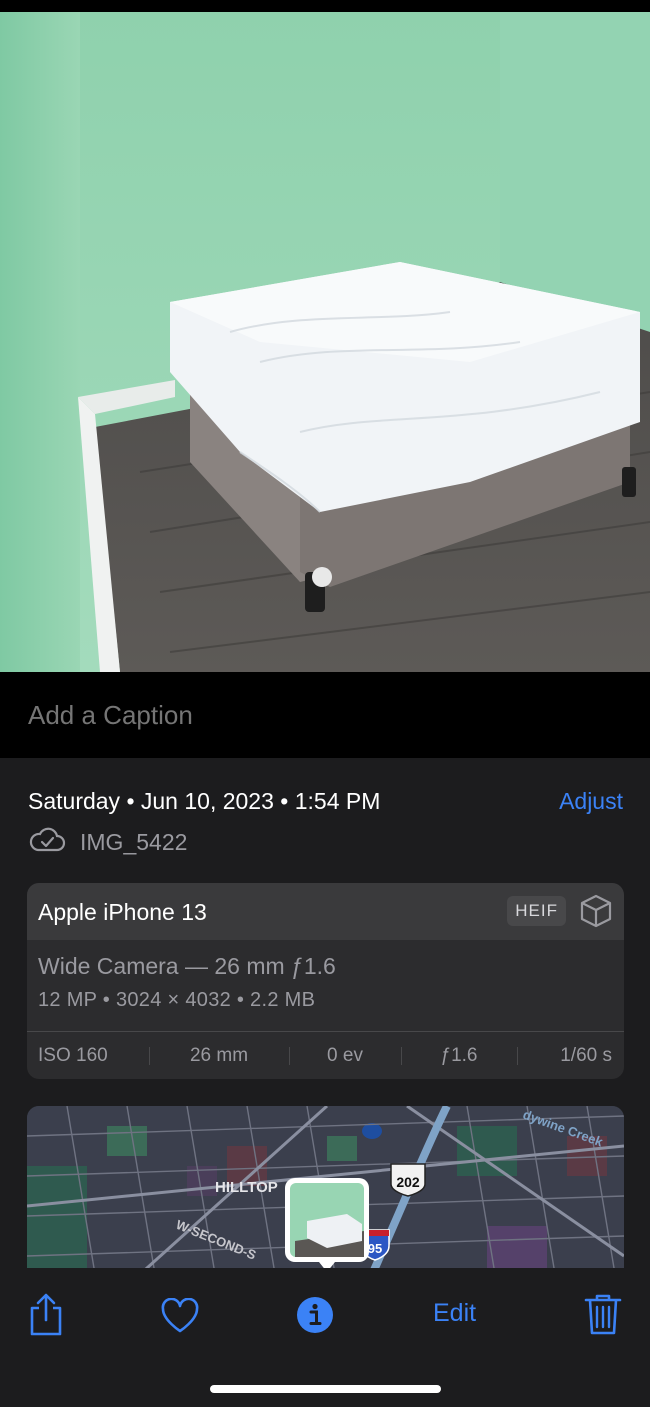  Describe the element at coordinates (204, 801) in the screenshot. I see `date-time-label: Saturday • Jun 10, 2023 • 1:54 PM` at that location.